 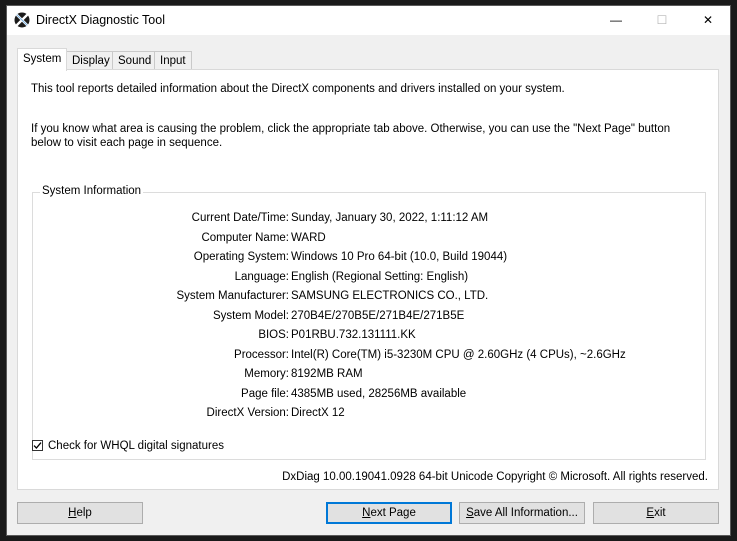 What do you see at coordinates (369, 413) in the screenshot?
I see `info-row-directx-version: DirectX Version: DirectX 12` at bounding box center [369, 413].